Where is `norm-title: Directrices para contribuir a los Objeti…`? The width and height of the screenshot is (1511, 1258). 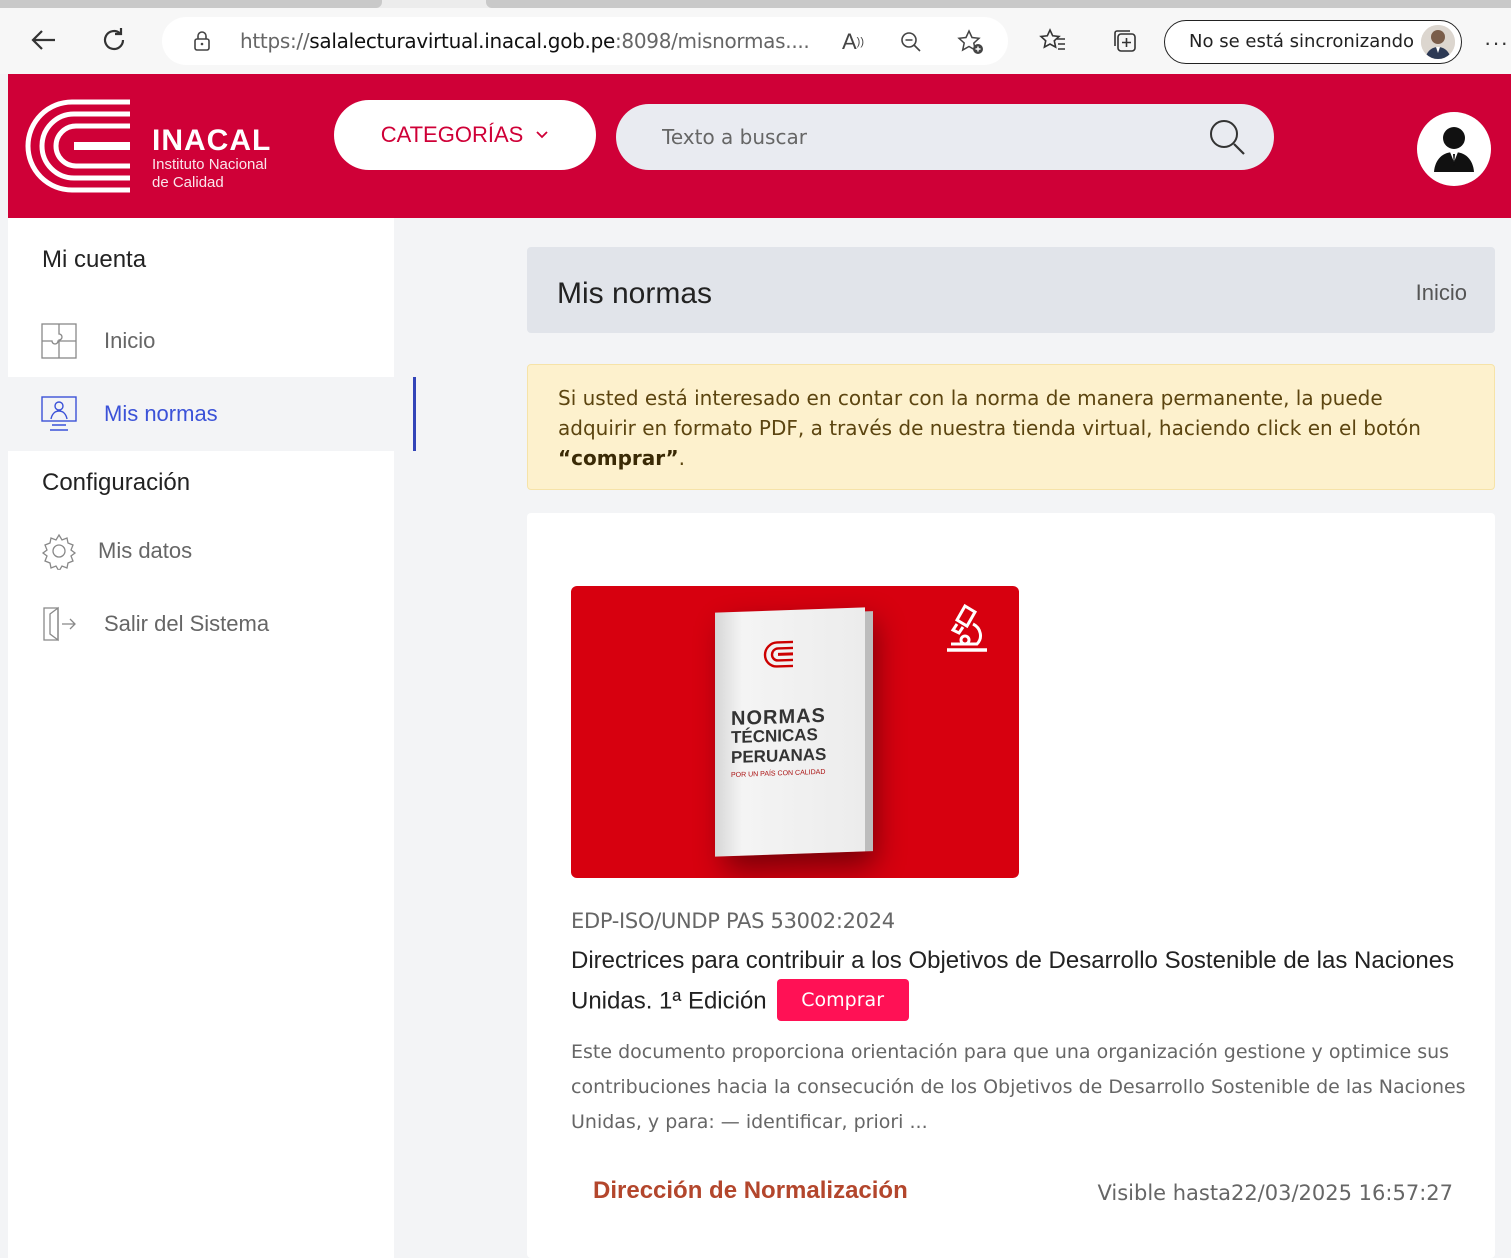 norm-title: Directrices para contribuir a los Objeti… is located at coordinates (1016, 982).